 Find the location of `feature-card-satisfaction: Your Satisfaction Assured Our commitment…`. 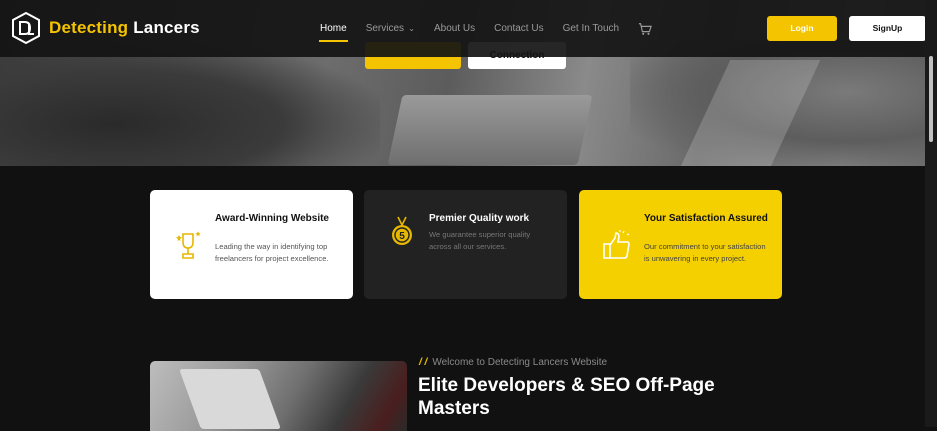

feature-card-satisfaction: Your Satisfaction Assured Our commitment… is located at coordinates (680, 244).